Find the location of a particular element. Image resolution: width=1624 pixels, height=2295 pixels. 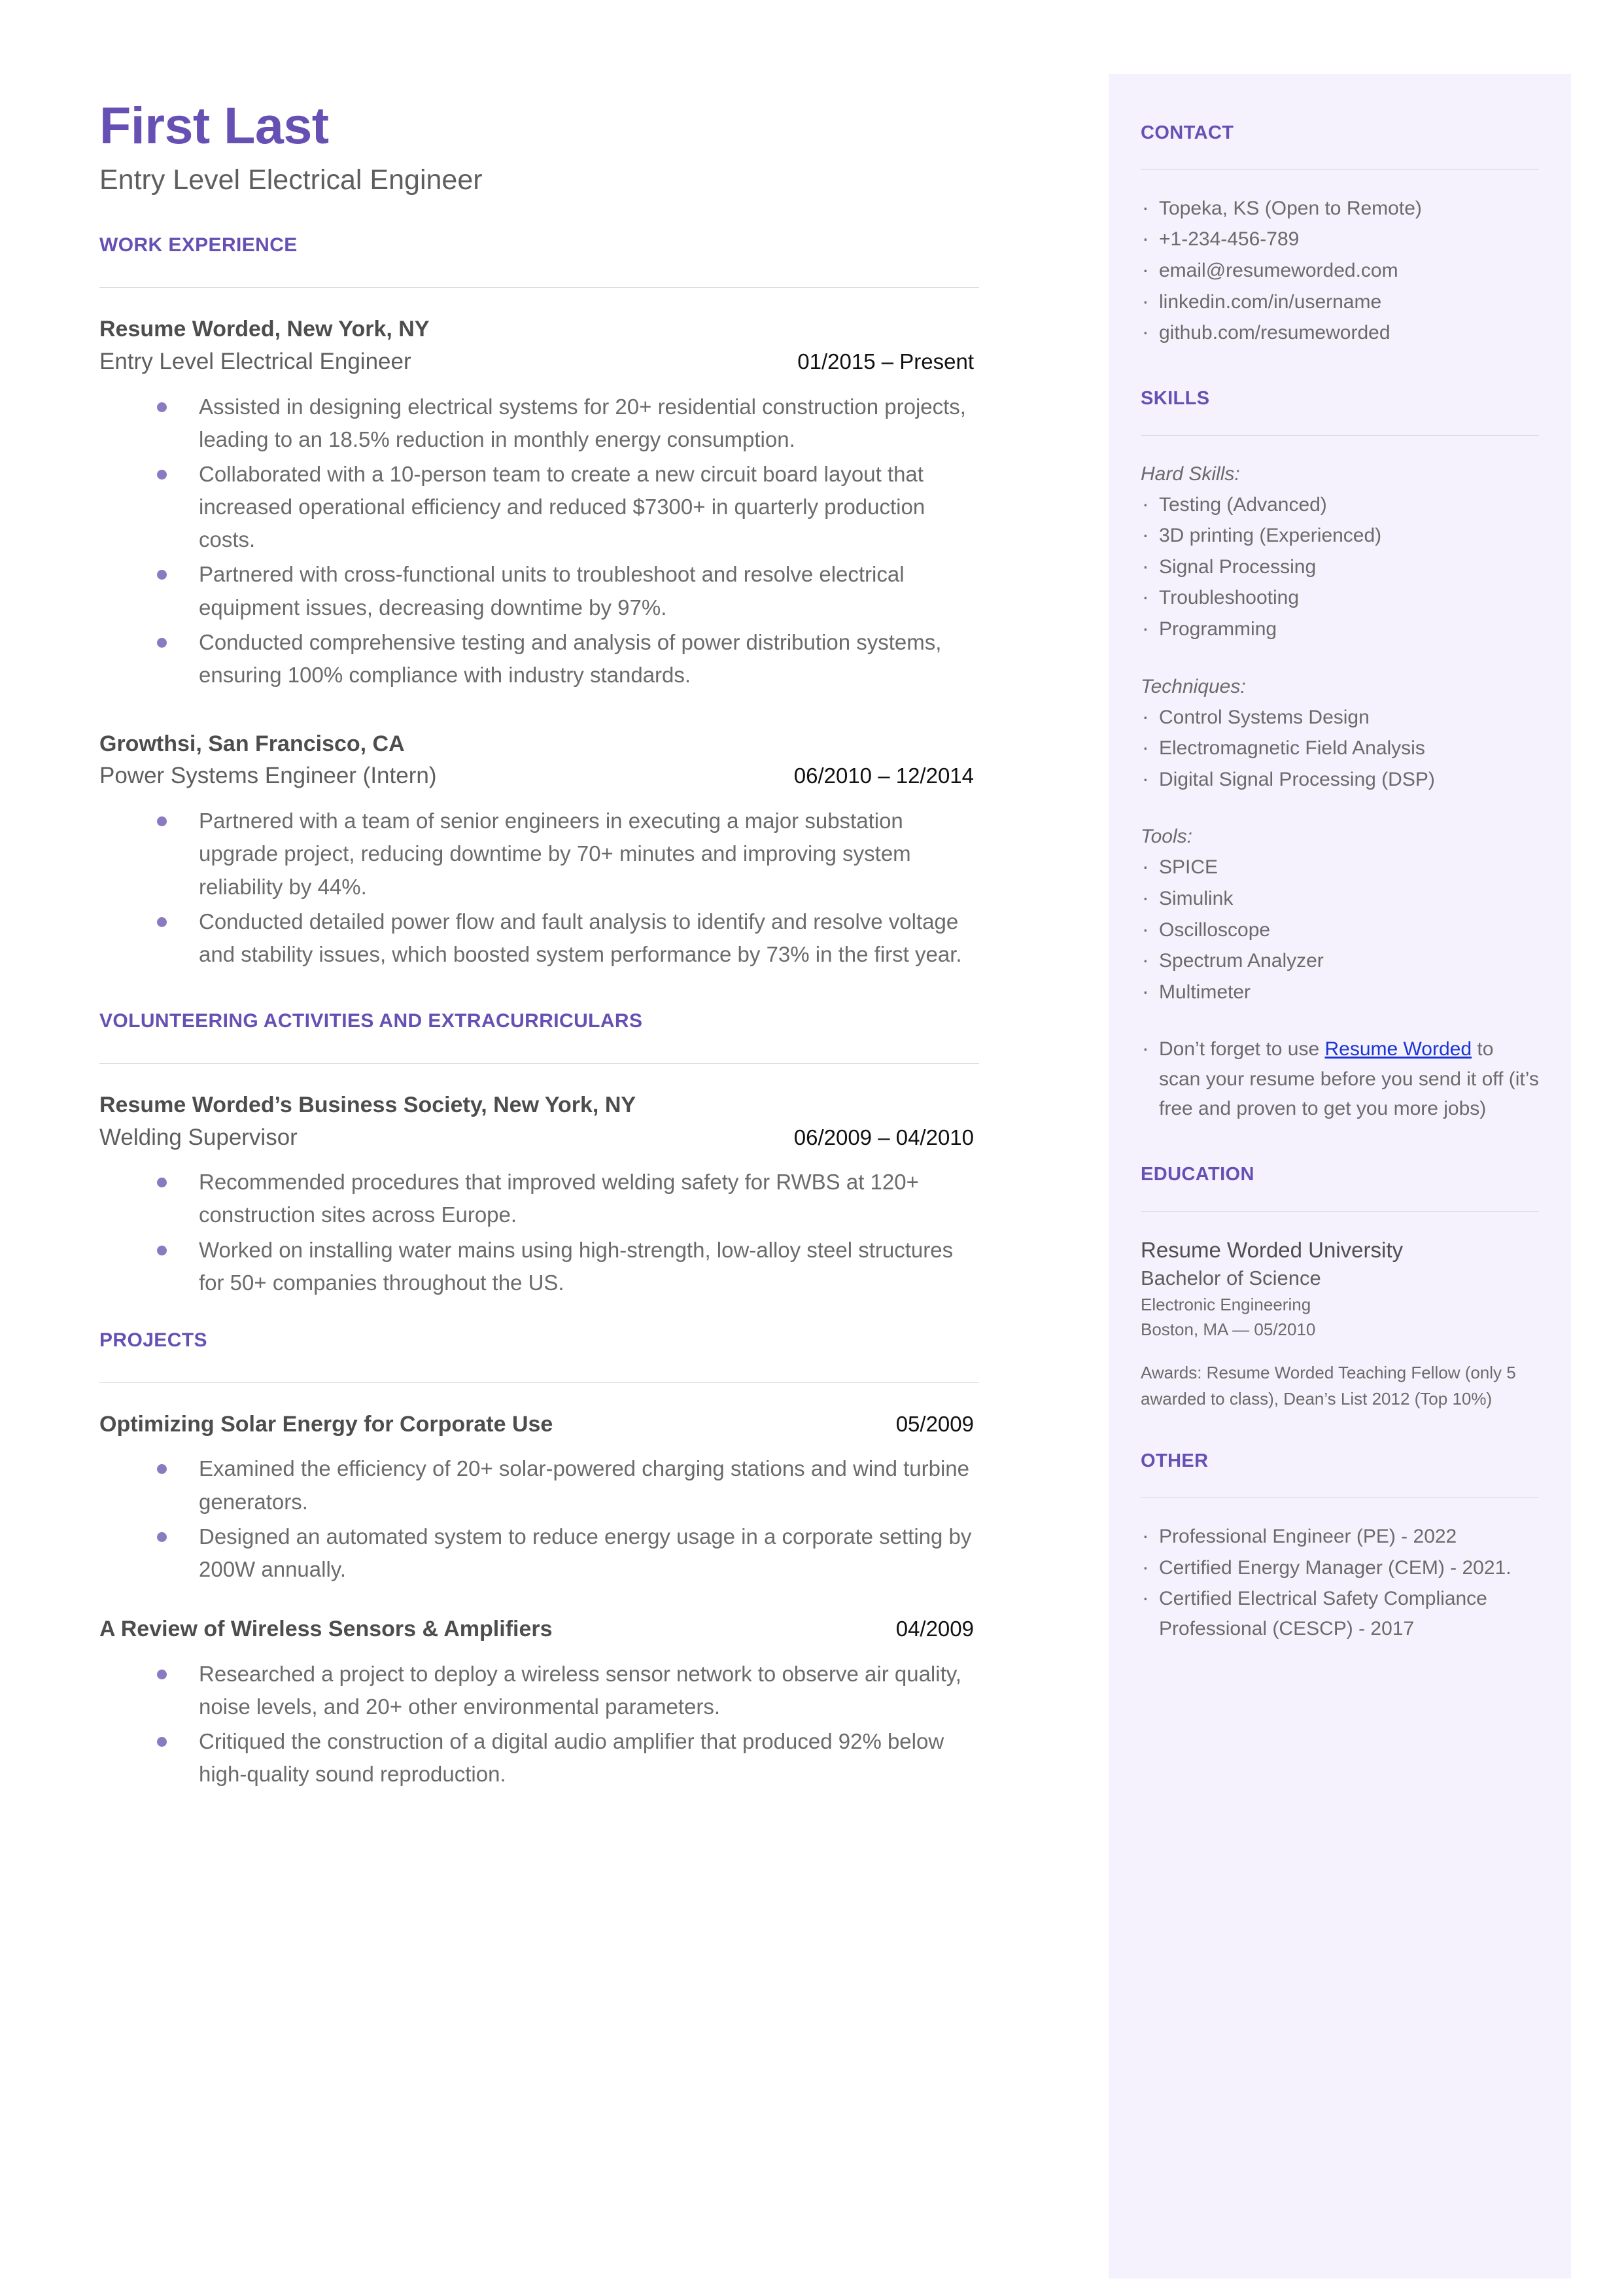

contact-phone: +1-234-456-789 is located at coordinates (1340, 238).